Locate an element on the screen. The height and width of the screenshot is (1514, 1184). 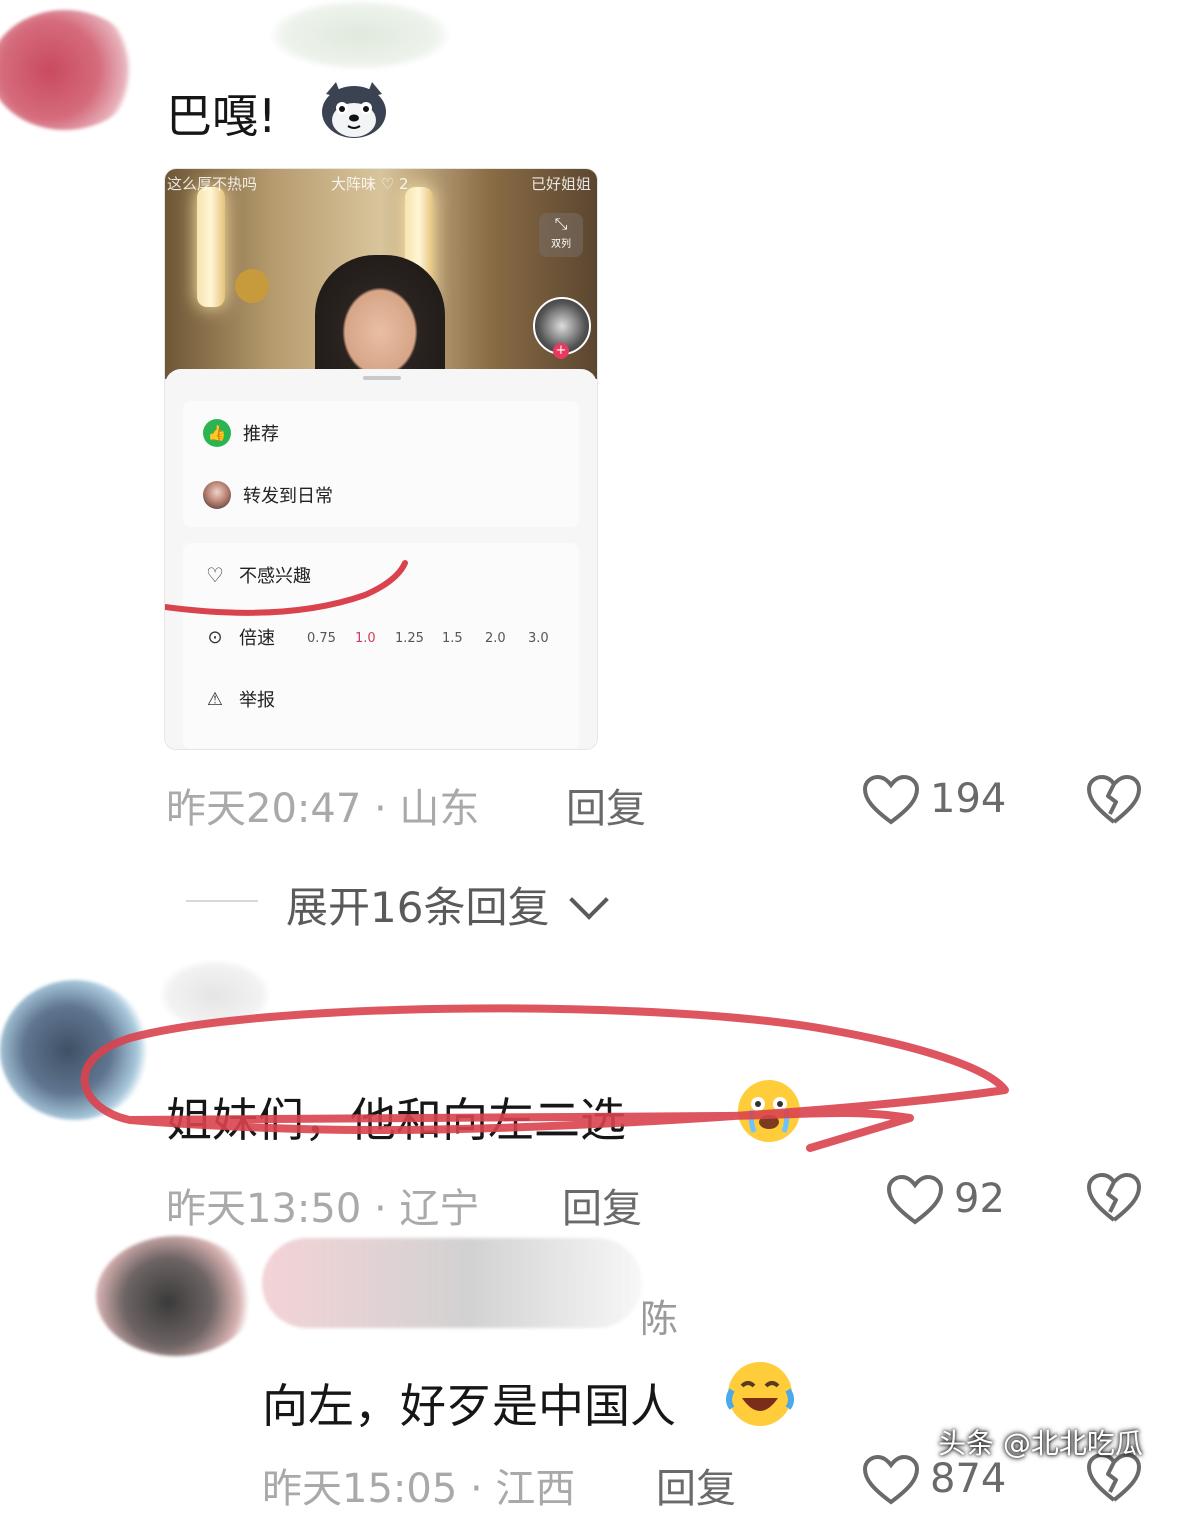
watermark: 头条 @北北吃瓜 is located at coordinates (1040, 1443).